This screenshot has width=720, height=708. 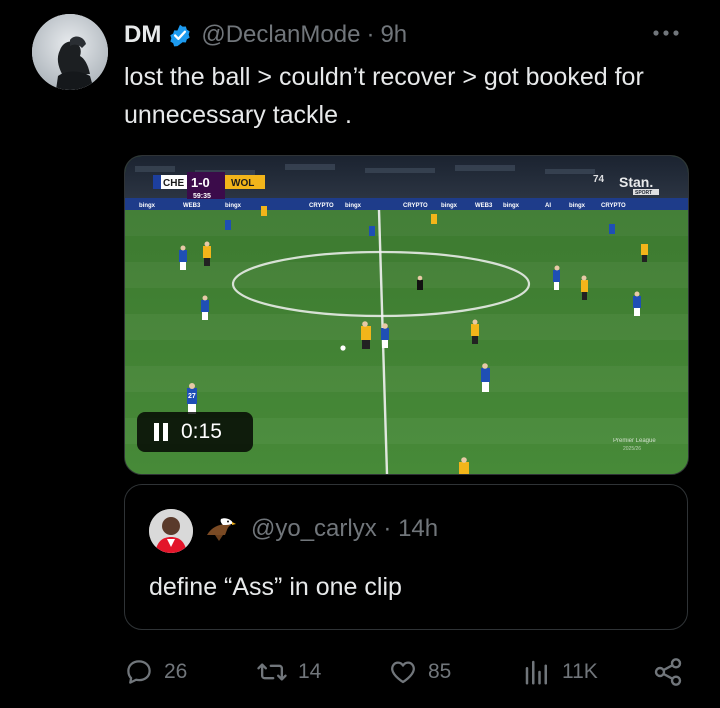 I want to click on tweet-header: DM @DeclanMode · 9h, so click(x=265, y=35).